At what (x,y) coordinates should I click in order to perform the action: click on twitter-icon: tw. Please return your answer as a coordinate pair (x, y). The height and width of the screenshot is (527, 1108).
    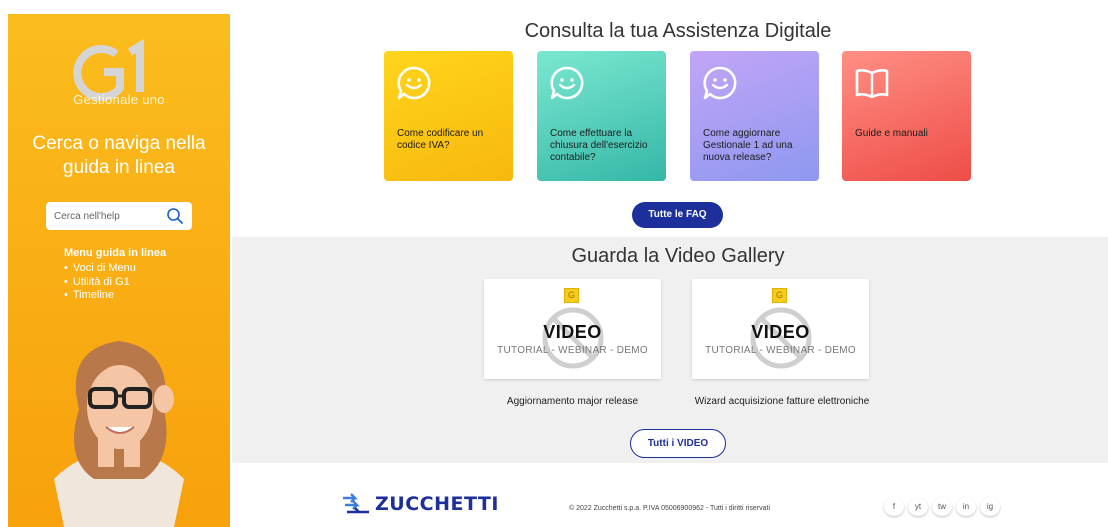
    Looking at the image, I should click on (942, 507).